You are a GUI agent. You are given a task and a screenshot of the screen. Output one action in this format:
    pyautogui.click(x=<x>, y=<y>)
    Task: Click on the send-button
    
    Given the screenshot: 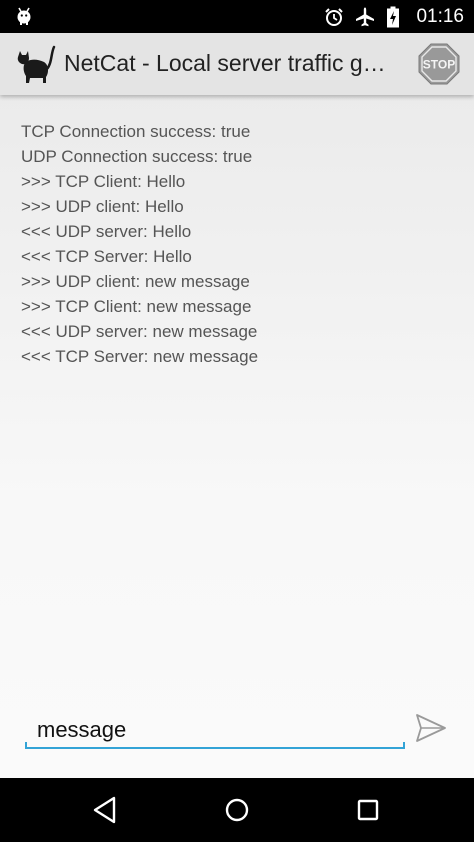 What is the action you would take?
    pyautogui.click(x=431, y=728)
    